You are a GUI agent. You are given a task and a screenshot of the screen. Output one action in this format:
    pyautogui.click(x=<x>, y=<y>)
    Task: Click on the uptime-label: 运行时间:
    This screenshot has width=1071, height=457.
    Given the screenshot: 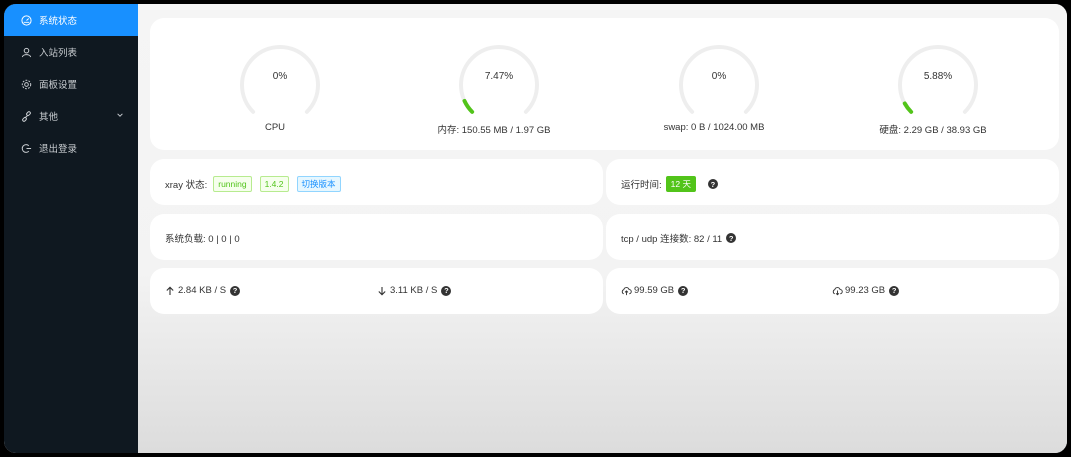 What is the action you would take?
    pyautogui.click(x=641, y=185)
    